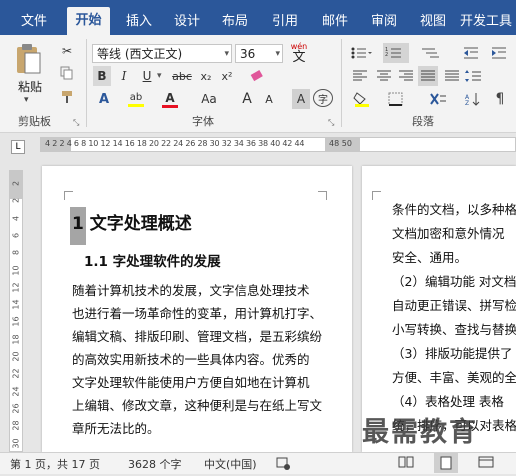 This screenshot has height=476, width=516. I want to click on font-color-button: A, so click(170, 99).